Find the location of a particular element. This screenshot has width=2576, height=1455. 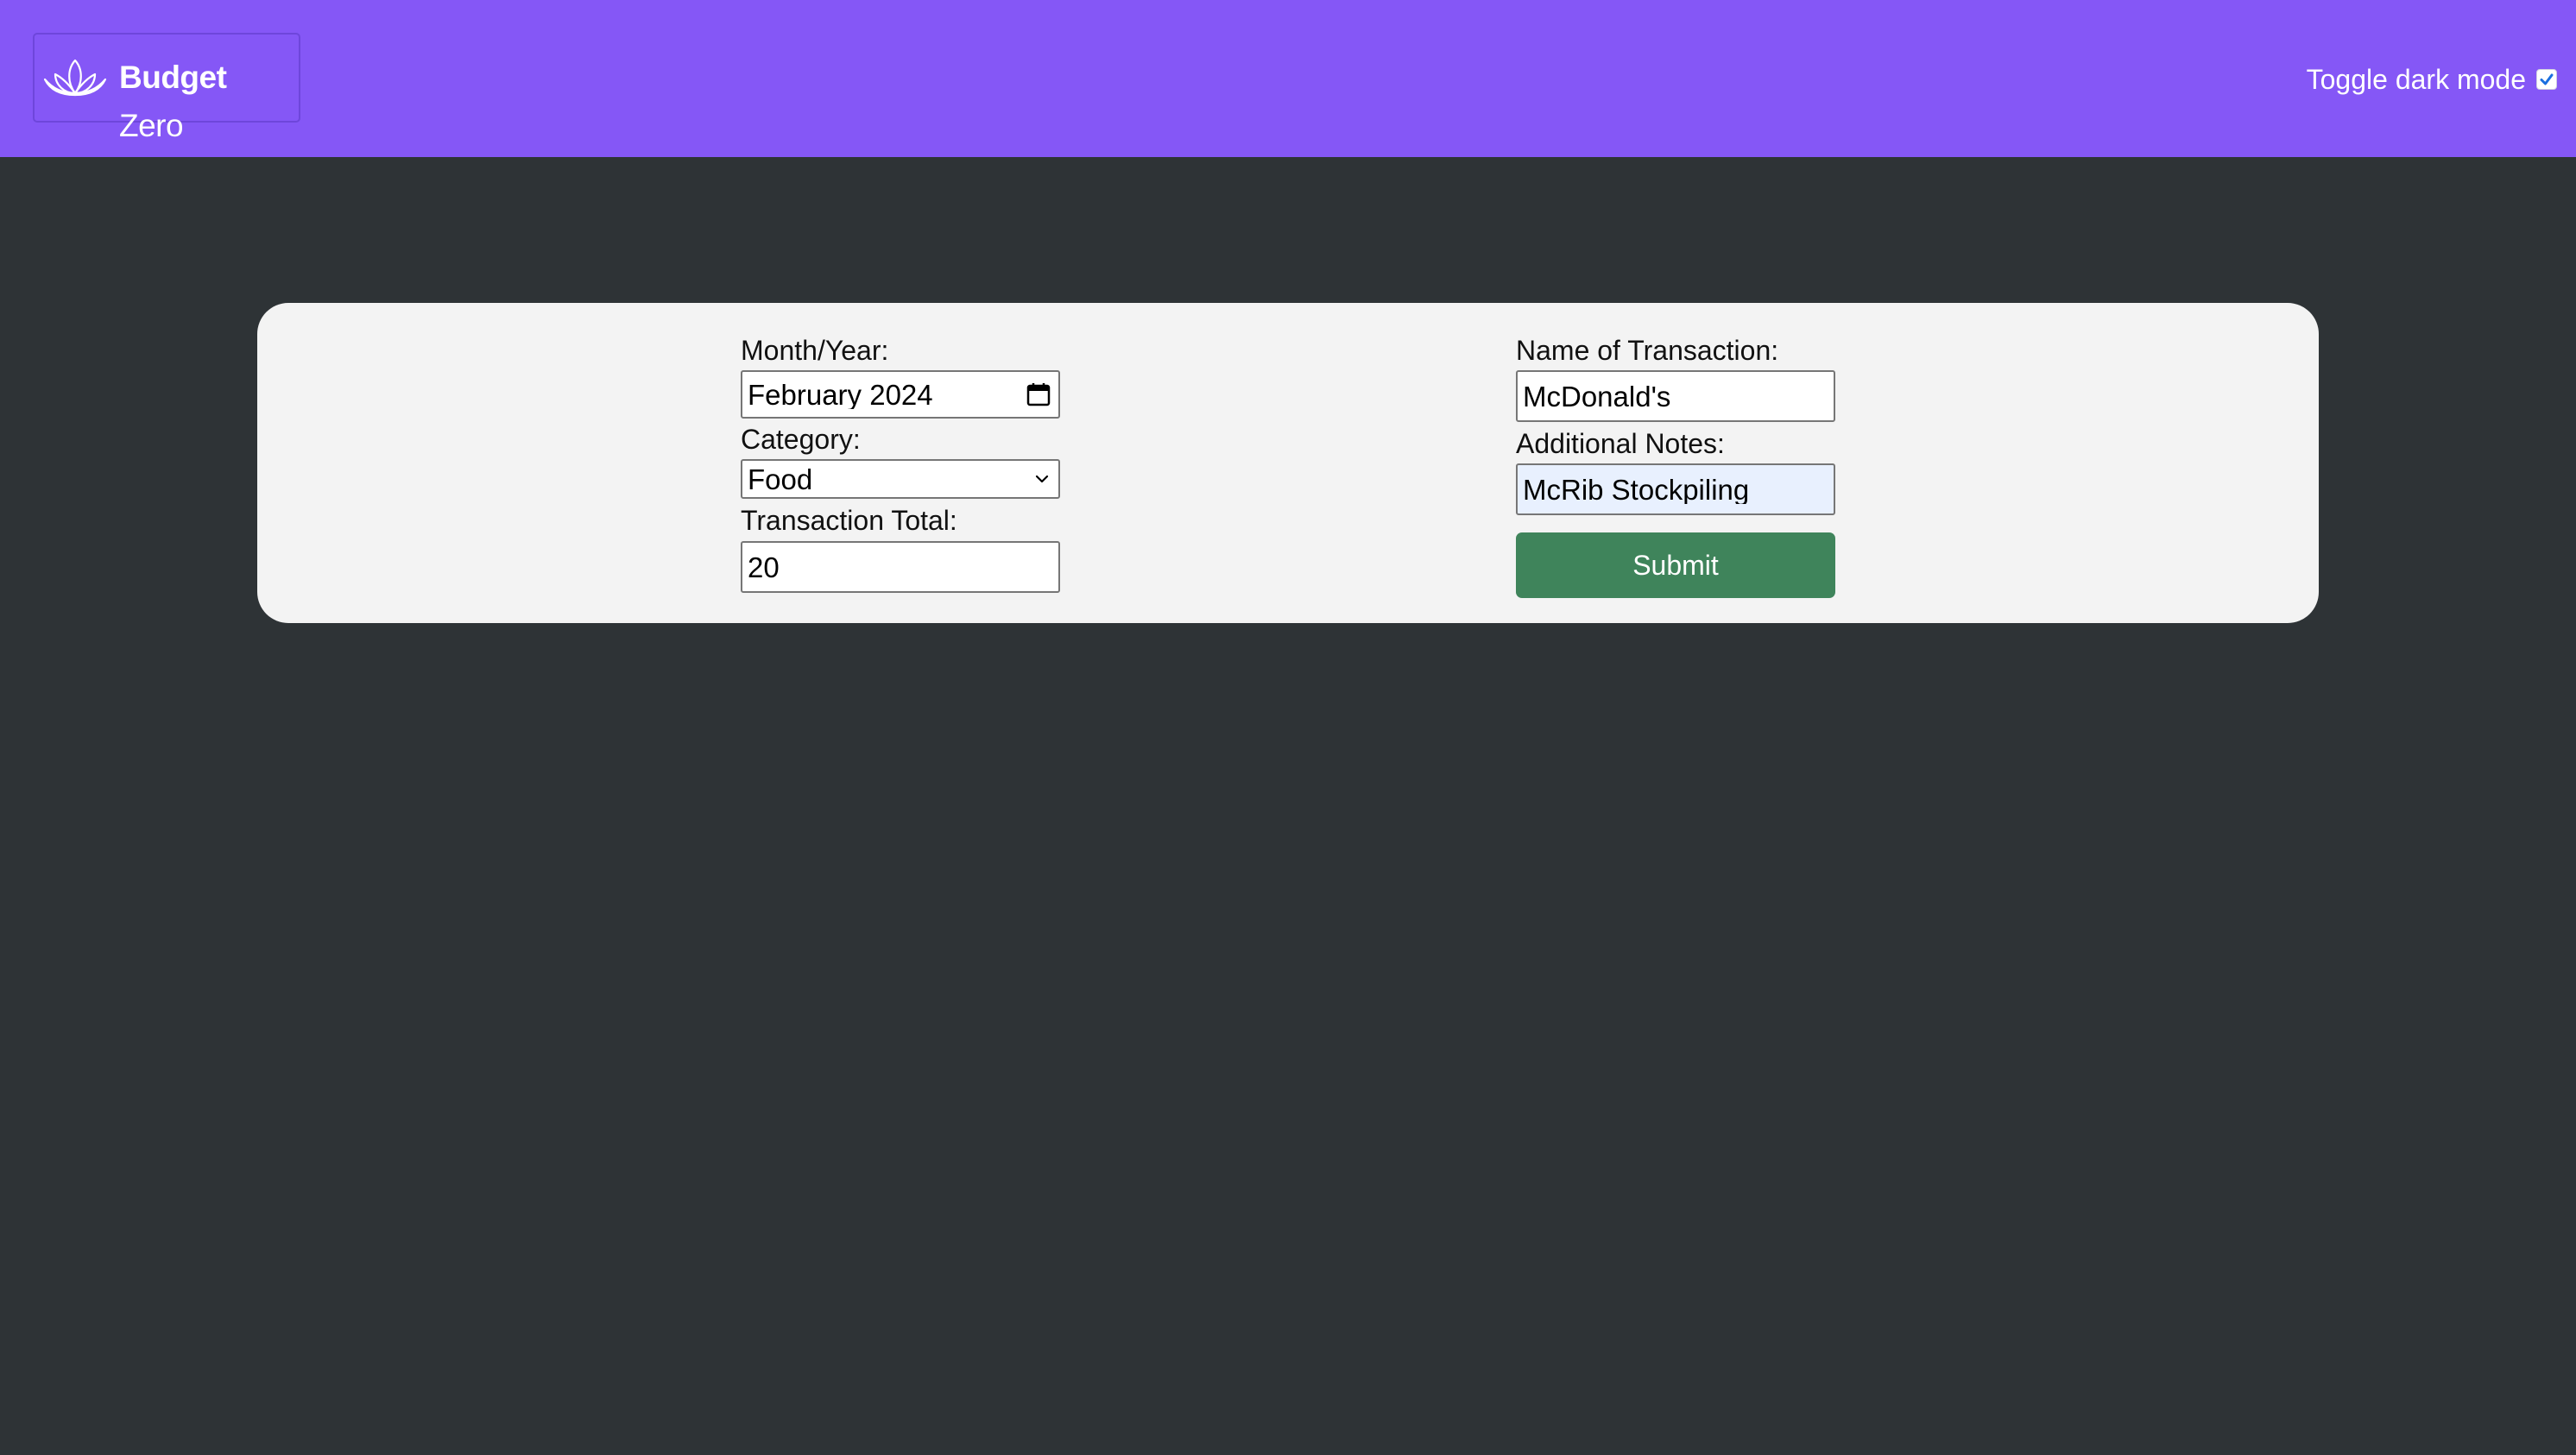

calendar-icon is located at coordinates (1038, 394).